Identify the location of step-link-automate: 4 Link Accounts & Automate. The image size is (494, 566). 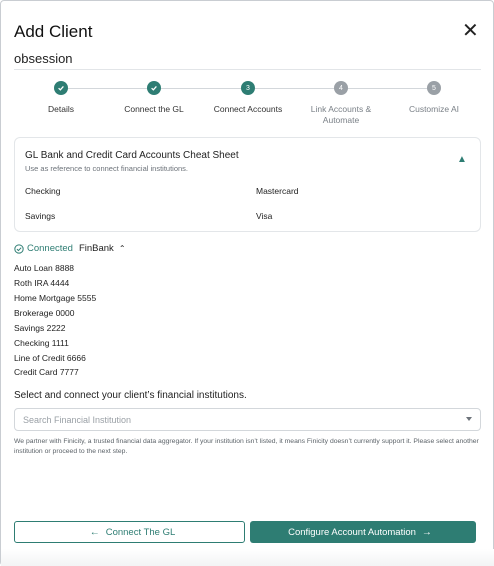
(341, 103).